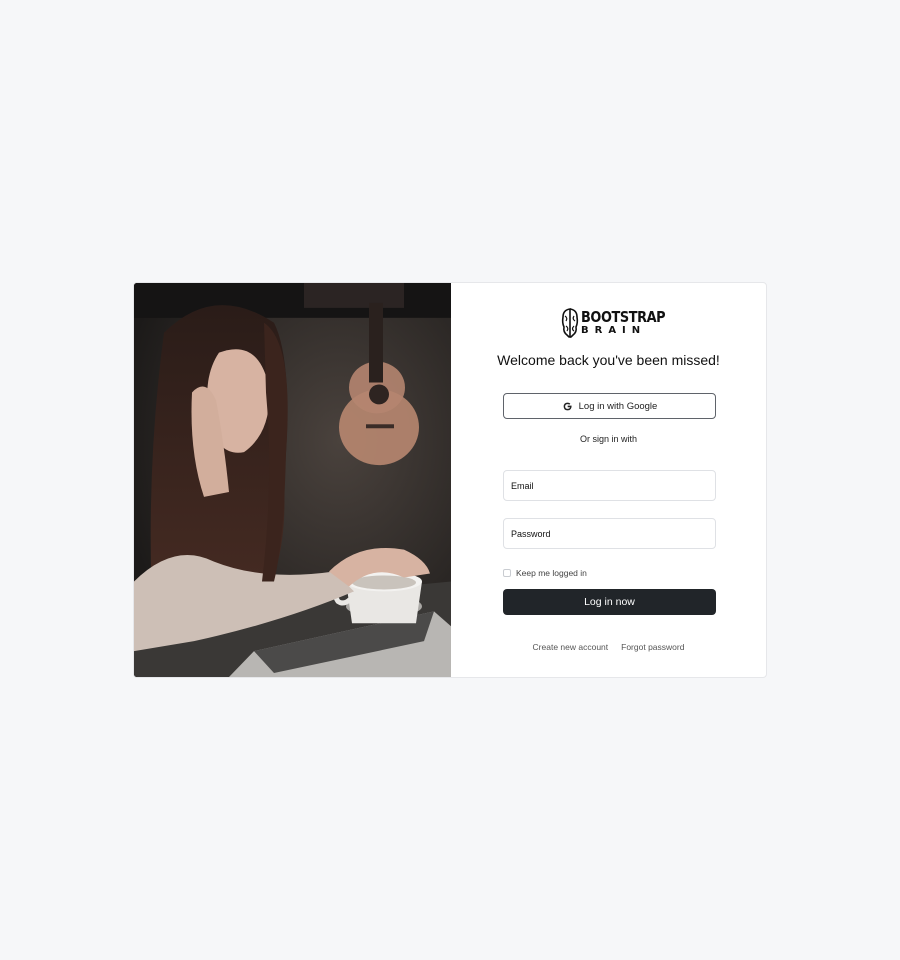 This screenshot has width=900, height=960. What do you see at coordinates (507, 573) in the screenshot?
I see `keep-logged-in-checkbox` at bounding box center [507, 573].